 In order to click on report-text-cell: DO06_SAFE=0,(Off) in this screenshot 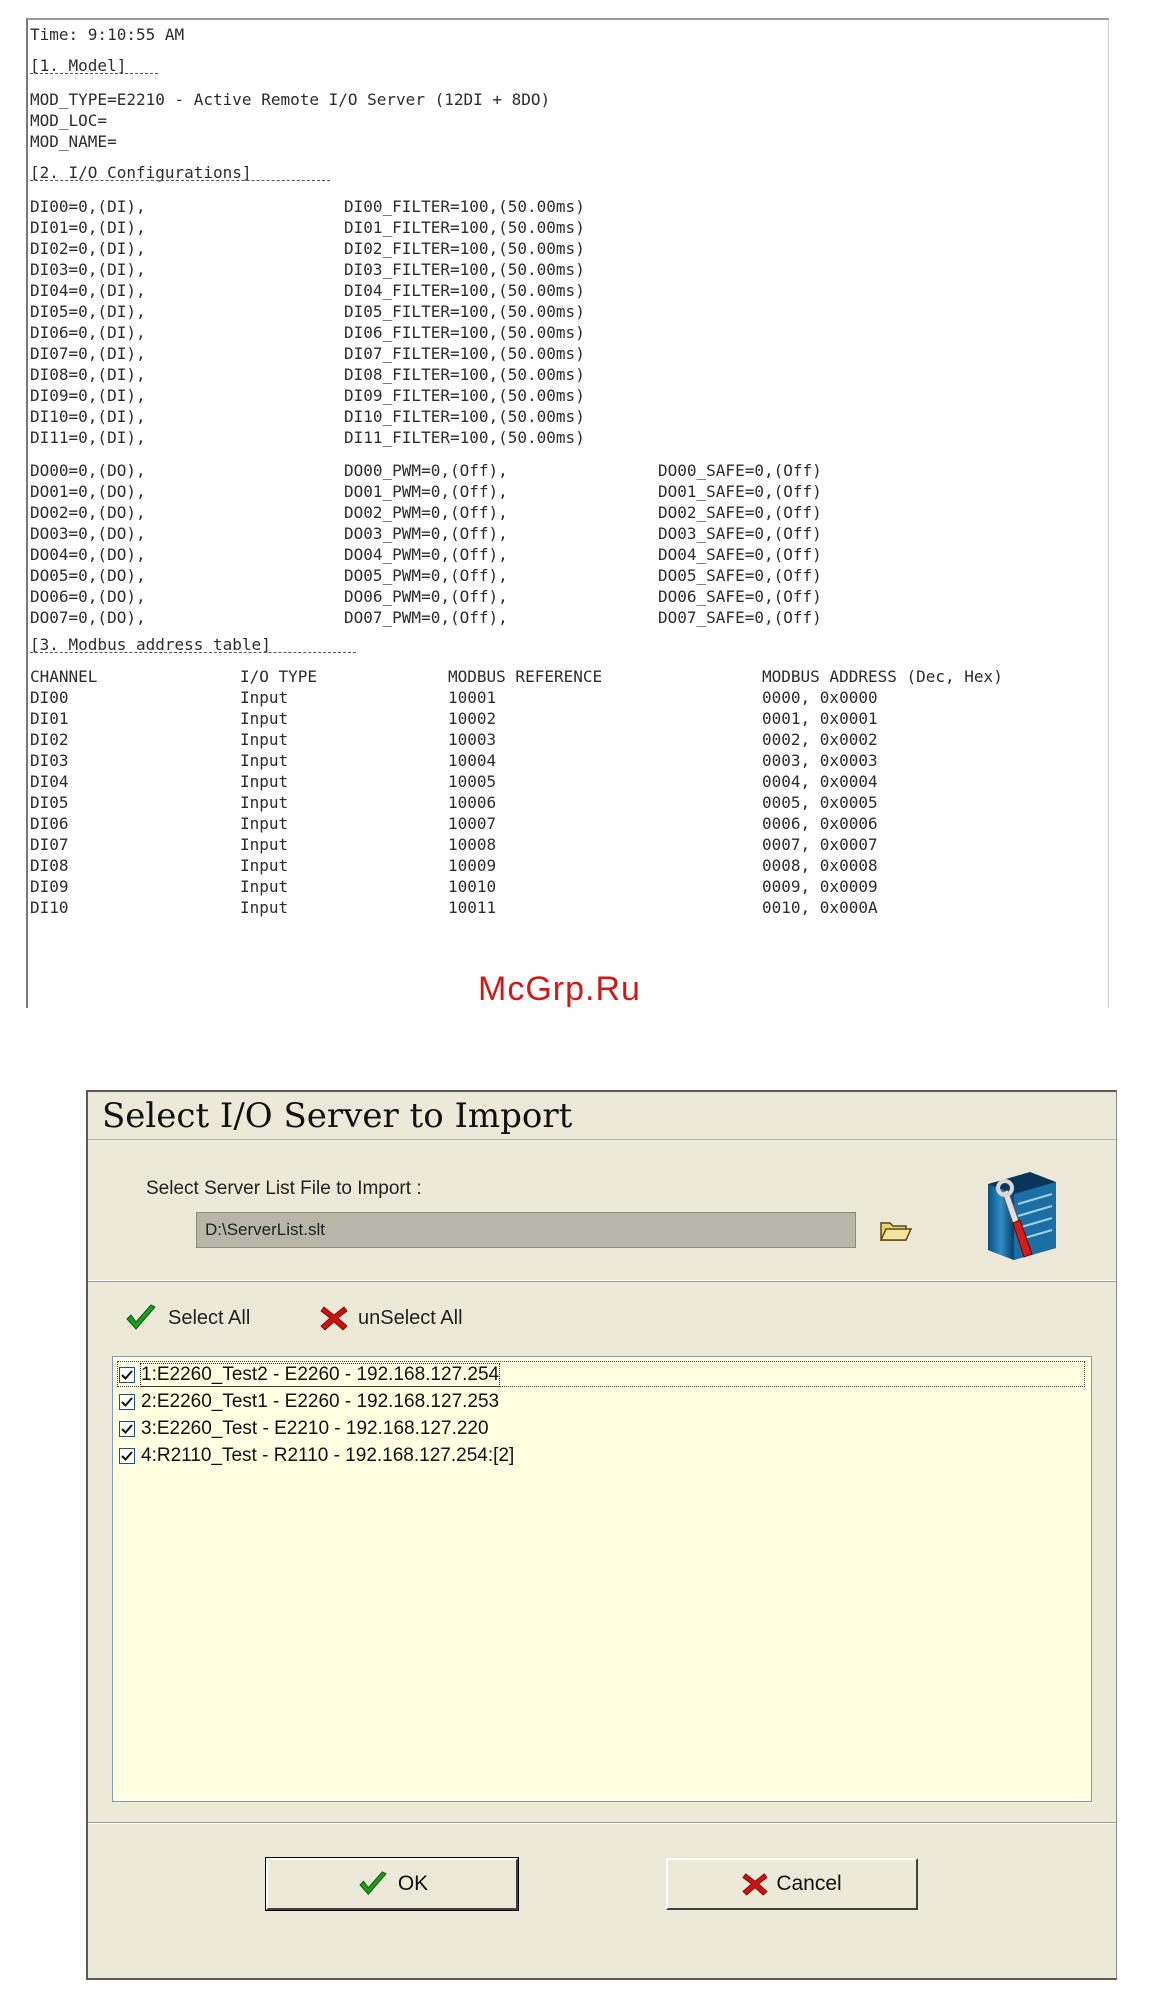, I will do `click(740, 596)`.